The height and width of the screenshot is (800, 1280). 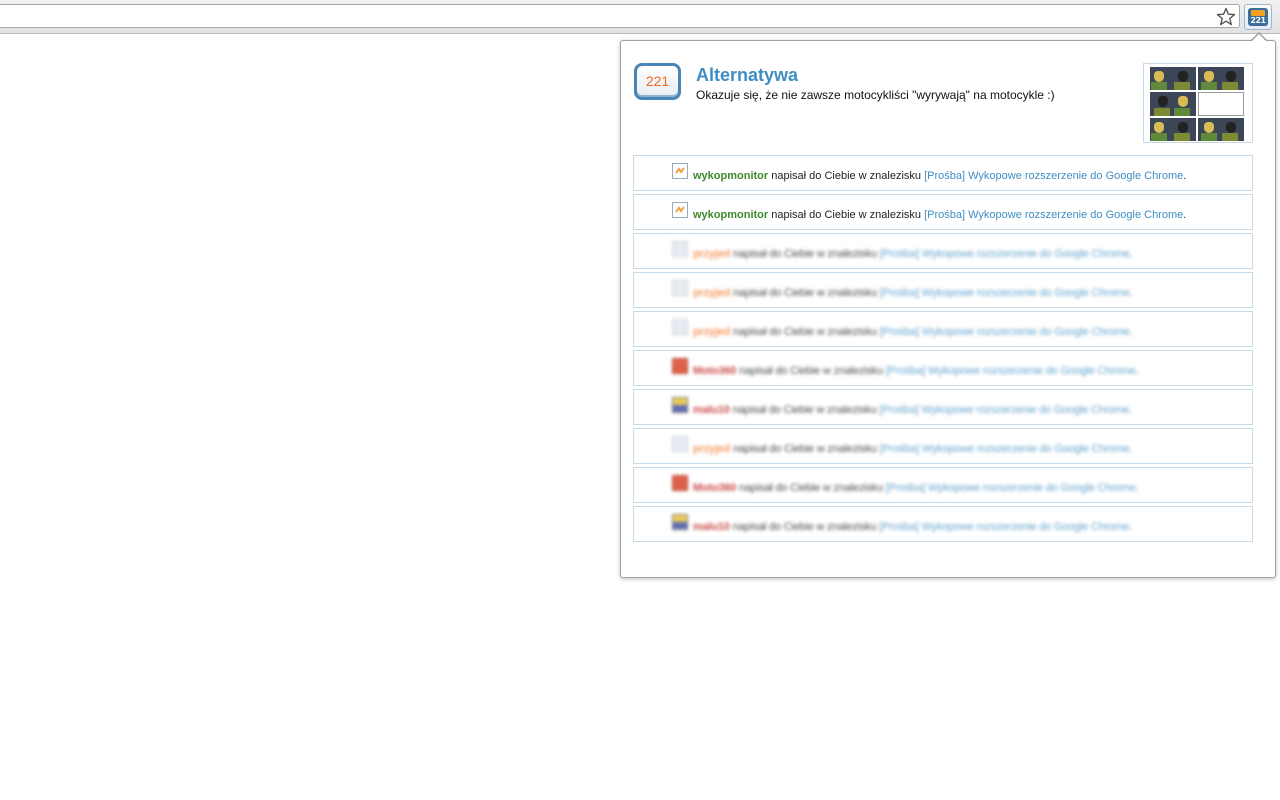 I want to click on counter-value: 221, so click(x=657, y=81).